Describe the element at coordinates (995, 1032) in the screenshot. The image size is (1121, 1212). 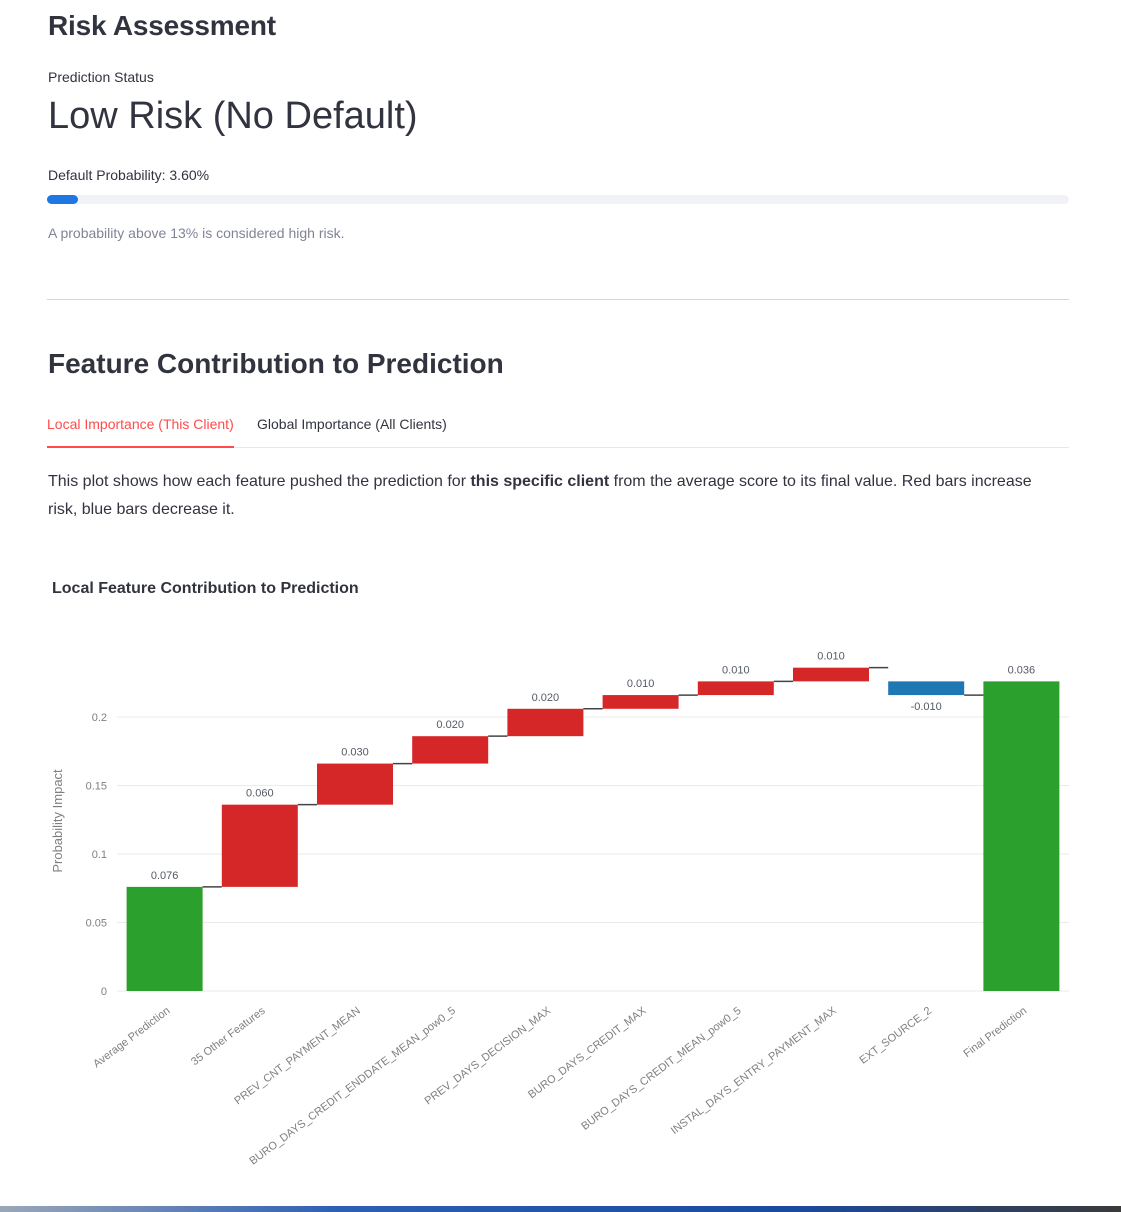
I see `x-tick-label: Final Prediction` at that location.